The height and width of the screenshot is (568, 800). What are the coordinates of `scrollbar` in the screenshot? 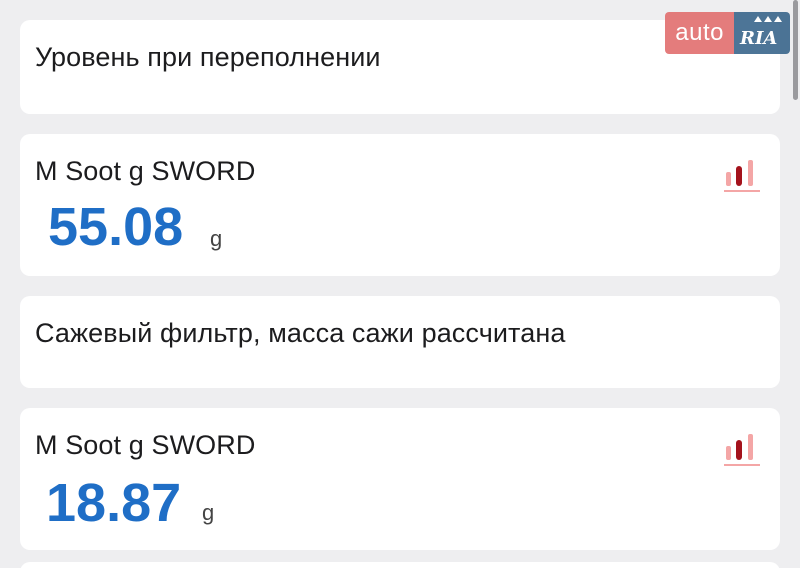 It's located at (795, 50).